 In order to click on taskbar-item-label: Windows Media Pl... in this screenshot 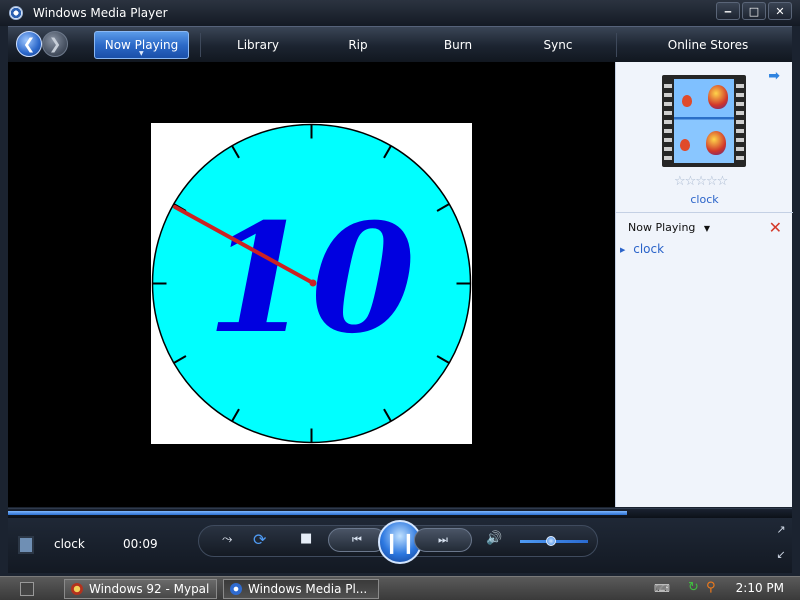, I will do `click(308, 589)`.